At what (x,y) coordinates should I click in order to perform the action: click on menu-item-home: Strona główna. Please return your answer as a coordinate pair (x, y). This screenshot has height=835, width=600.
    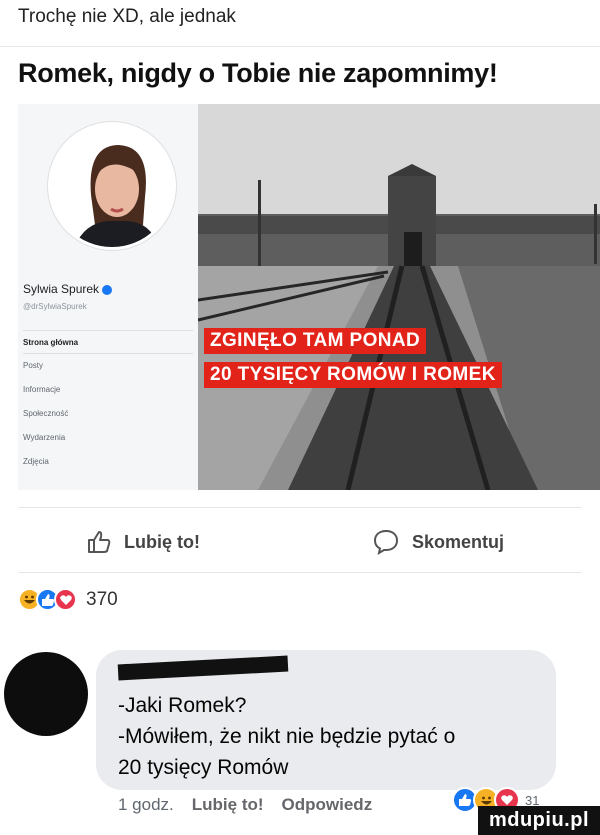
    Looking at the image, I should click on (108, 342).